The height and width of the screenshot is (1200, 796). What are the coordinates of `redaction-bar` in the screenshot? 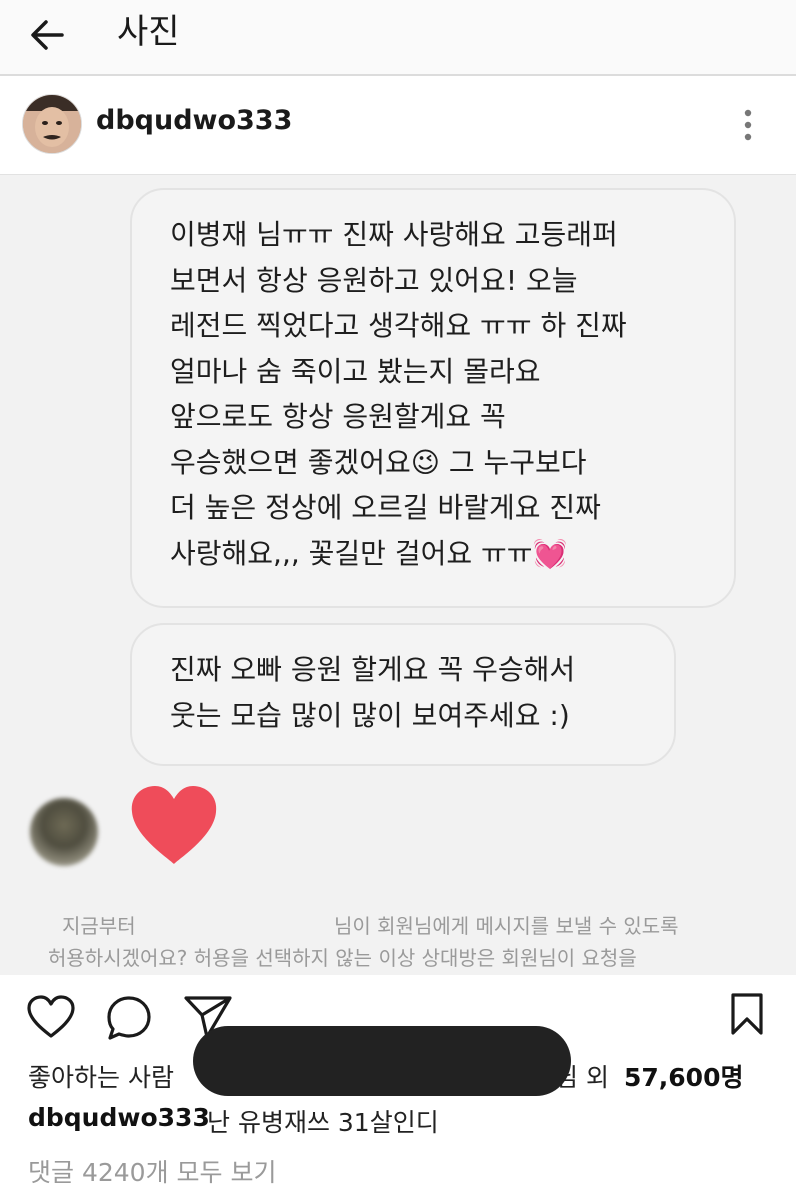 It's located at (382, 1061).